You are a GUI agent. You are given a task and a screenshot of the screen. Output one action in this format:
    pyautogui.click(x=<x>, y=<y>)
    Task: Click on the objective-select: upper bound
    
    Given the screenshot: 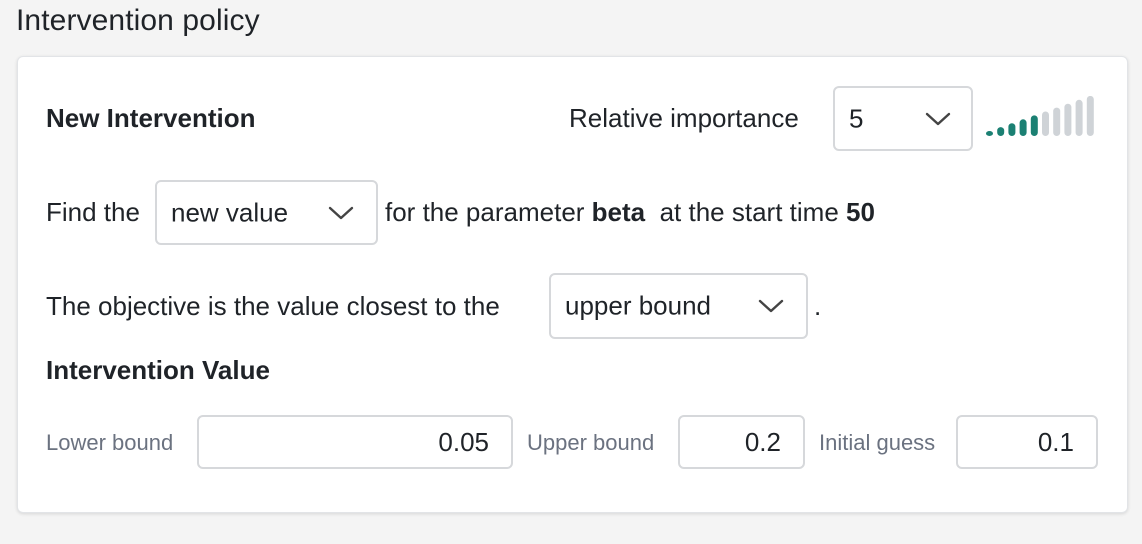 What is the action you would take?
    pyautogui.click(x=678, y=306)
    